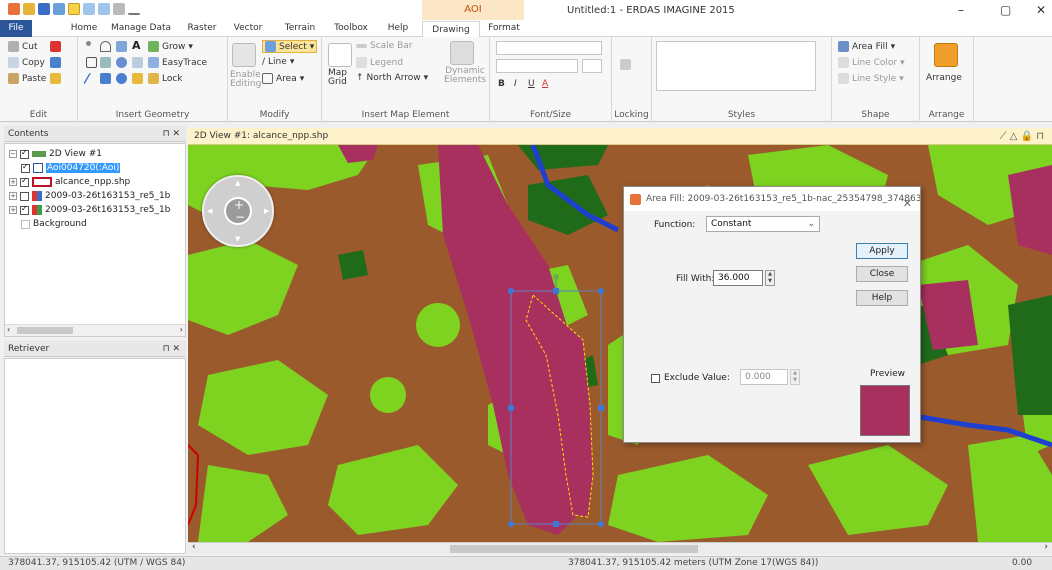 The height and width of the screenshot is (570, 1052). What do you see at coordinates (738, 278) in the screenshot?
I see `fill-with-input: 36.000` at bounding box center [738, 278].